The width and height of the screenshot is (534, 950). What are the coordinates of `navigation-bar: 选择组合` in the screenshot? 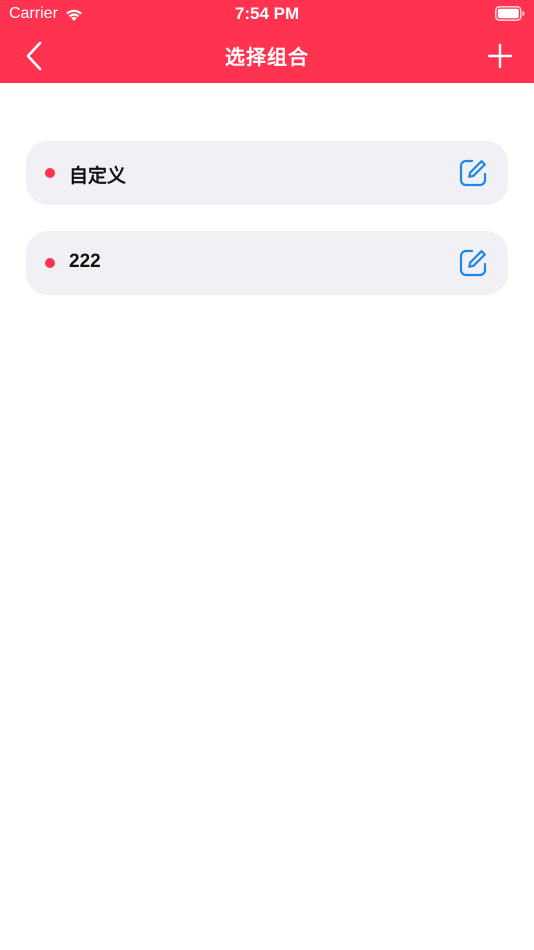 It's located at (267, 55).